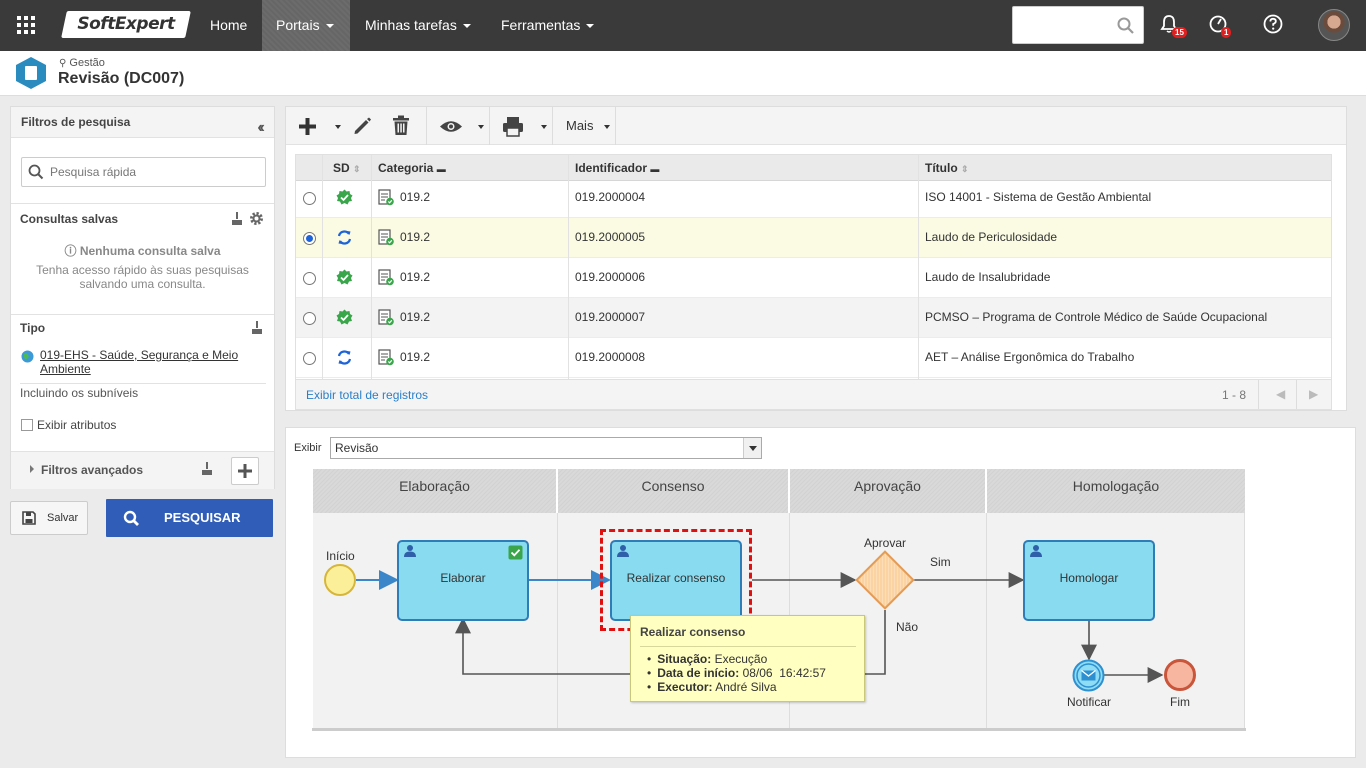 The image size is (1366, 768). What do you see at coordinates (676, 578) in the screenshot?
I see `task-realizar-consenso-label: Realizar consenso` at bounding box center [676, 578].